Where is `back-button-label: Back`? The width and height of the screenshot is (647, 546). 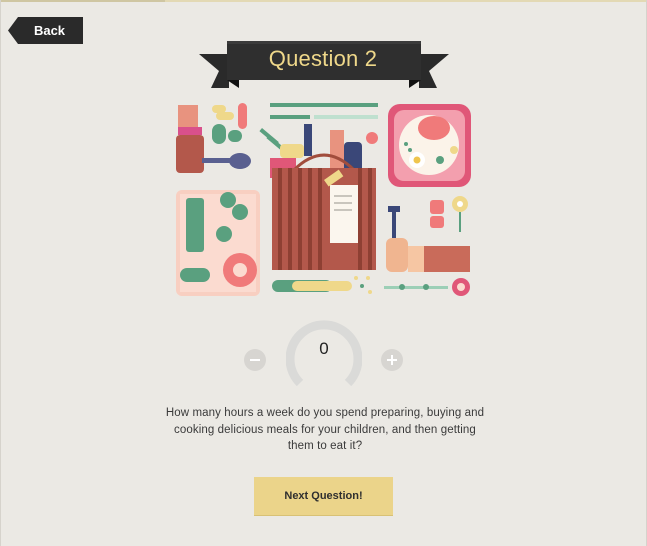 back-button-label: Back is located at coordinates (49, 30).